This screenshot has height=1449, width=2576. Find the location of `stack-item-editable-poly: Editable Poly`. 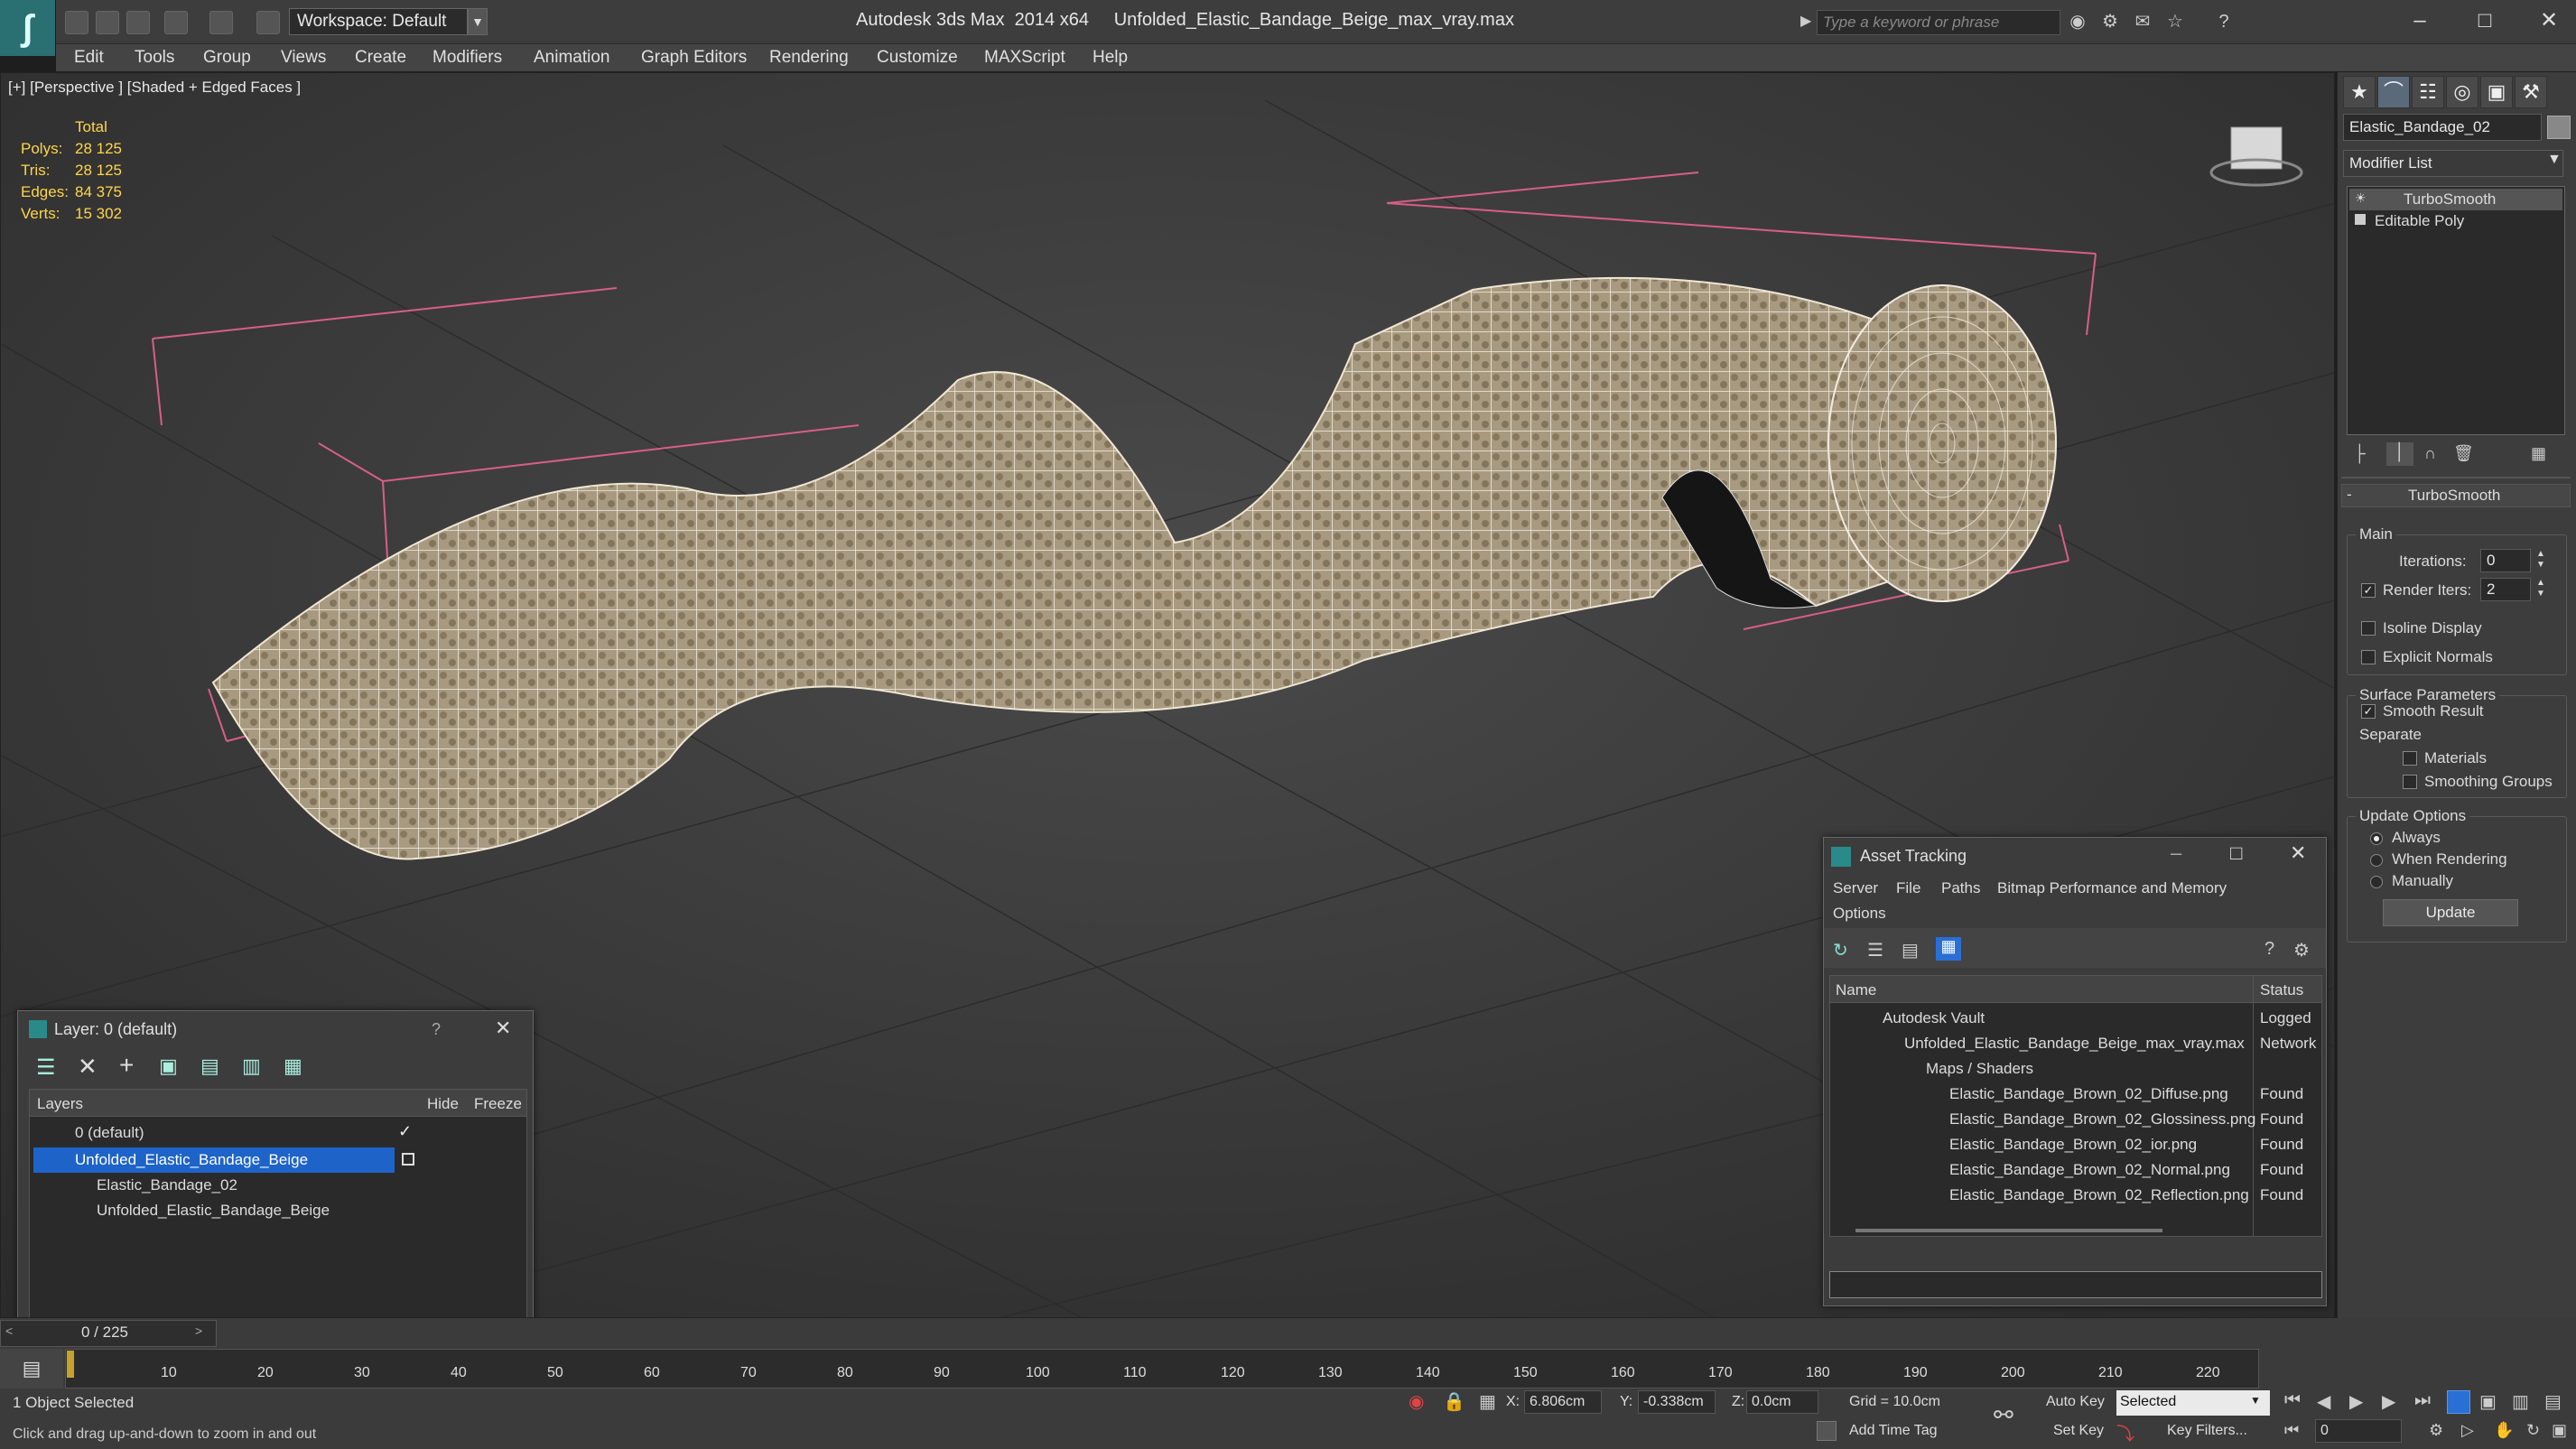

stack-item-editable-poly: Editable Poly is located at coordinates (2419, 221).